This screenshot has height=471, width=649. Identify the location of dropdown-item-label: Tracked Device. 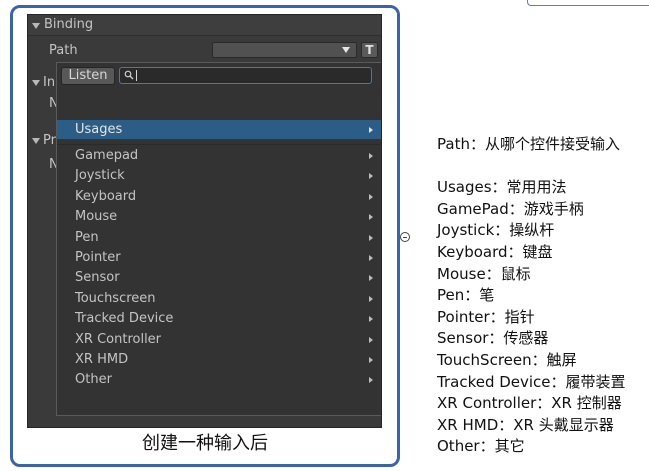
(124, 319).